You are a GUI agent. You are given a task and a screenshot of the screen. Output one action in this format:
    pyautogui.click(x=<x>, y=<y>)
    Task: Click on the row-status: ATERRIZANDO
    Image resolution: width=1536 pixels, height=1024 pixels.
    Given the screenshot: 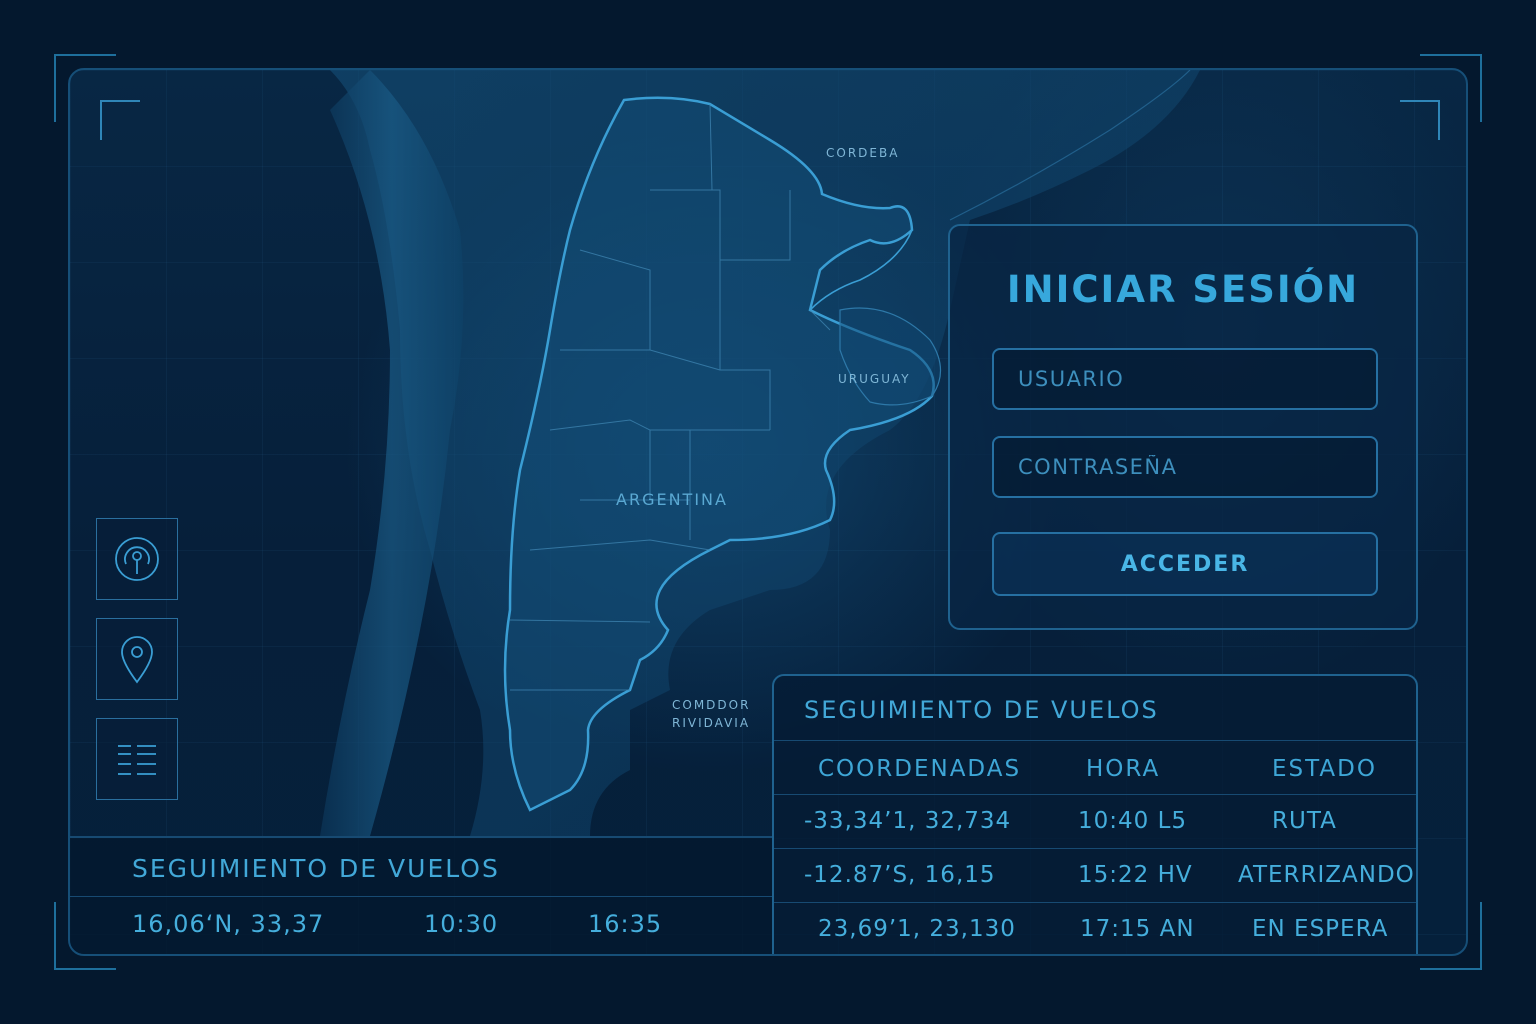 What is the action you would take?
    pyautogui.click(x=1326, y=875)
    